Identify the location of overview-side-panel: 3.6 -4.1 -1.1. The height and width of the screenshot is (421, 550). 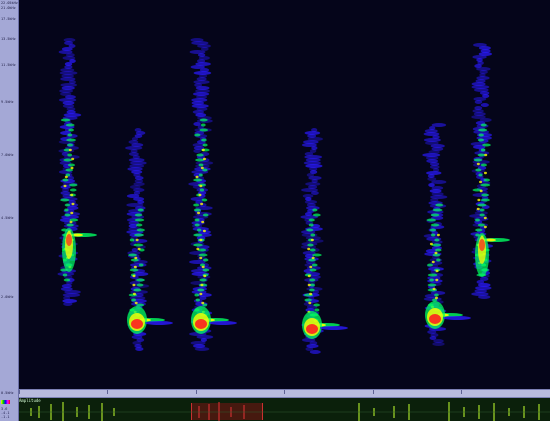
(9, 409).